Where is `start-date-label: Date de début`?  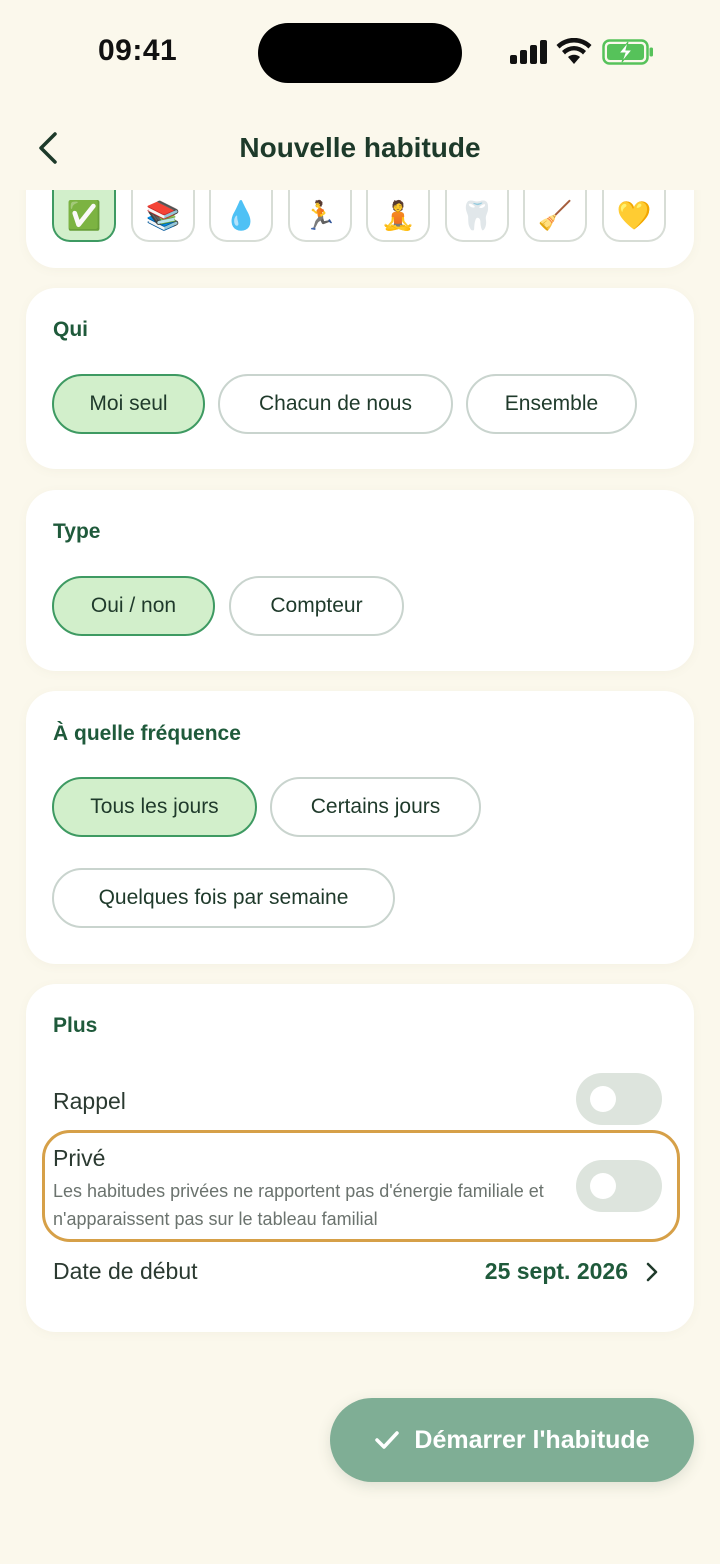
start-date-label: Date de début is located at coordinates (125, 1271).